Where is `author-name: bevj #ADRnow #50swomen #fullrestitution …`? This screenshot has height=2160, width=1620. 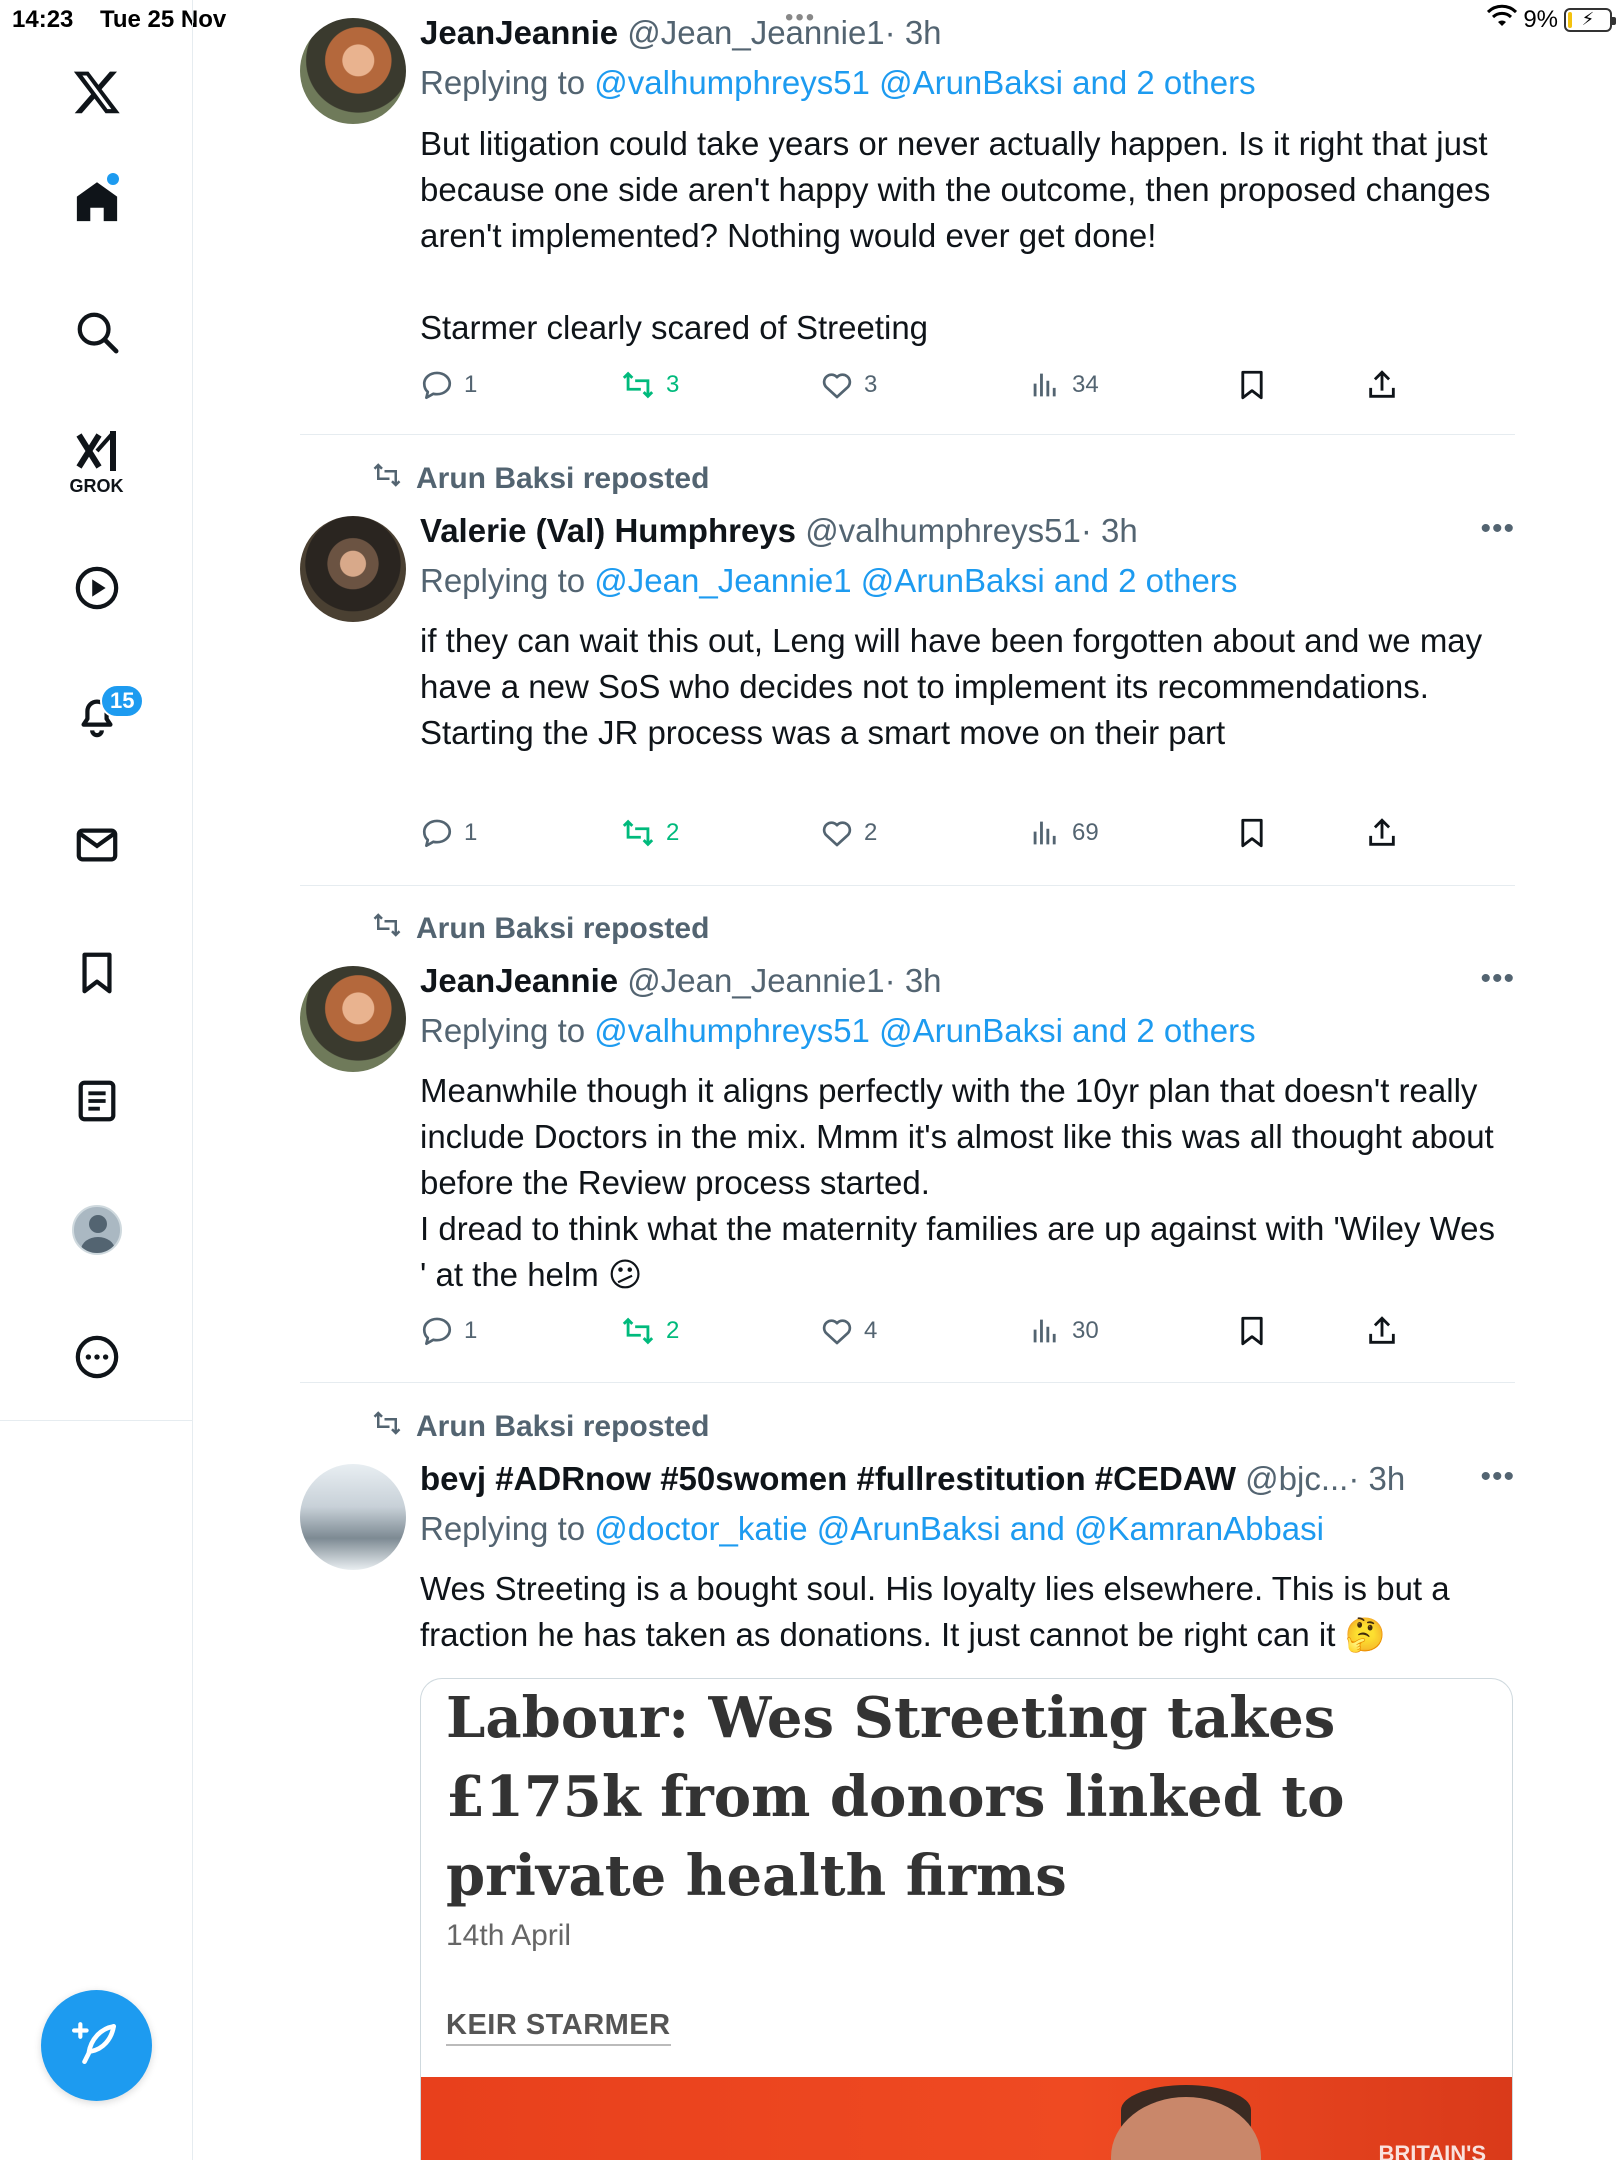 author-name: bevj #ADRnow #50swomen #fullrestitution … is located at coordinates (828, 1478).